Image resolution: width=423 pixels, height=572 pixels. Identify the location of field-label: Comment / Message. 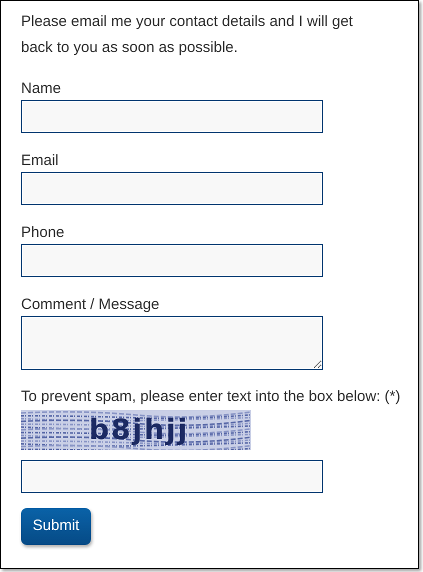
(90, 305).